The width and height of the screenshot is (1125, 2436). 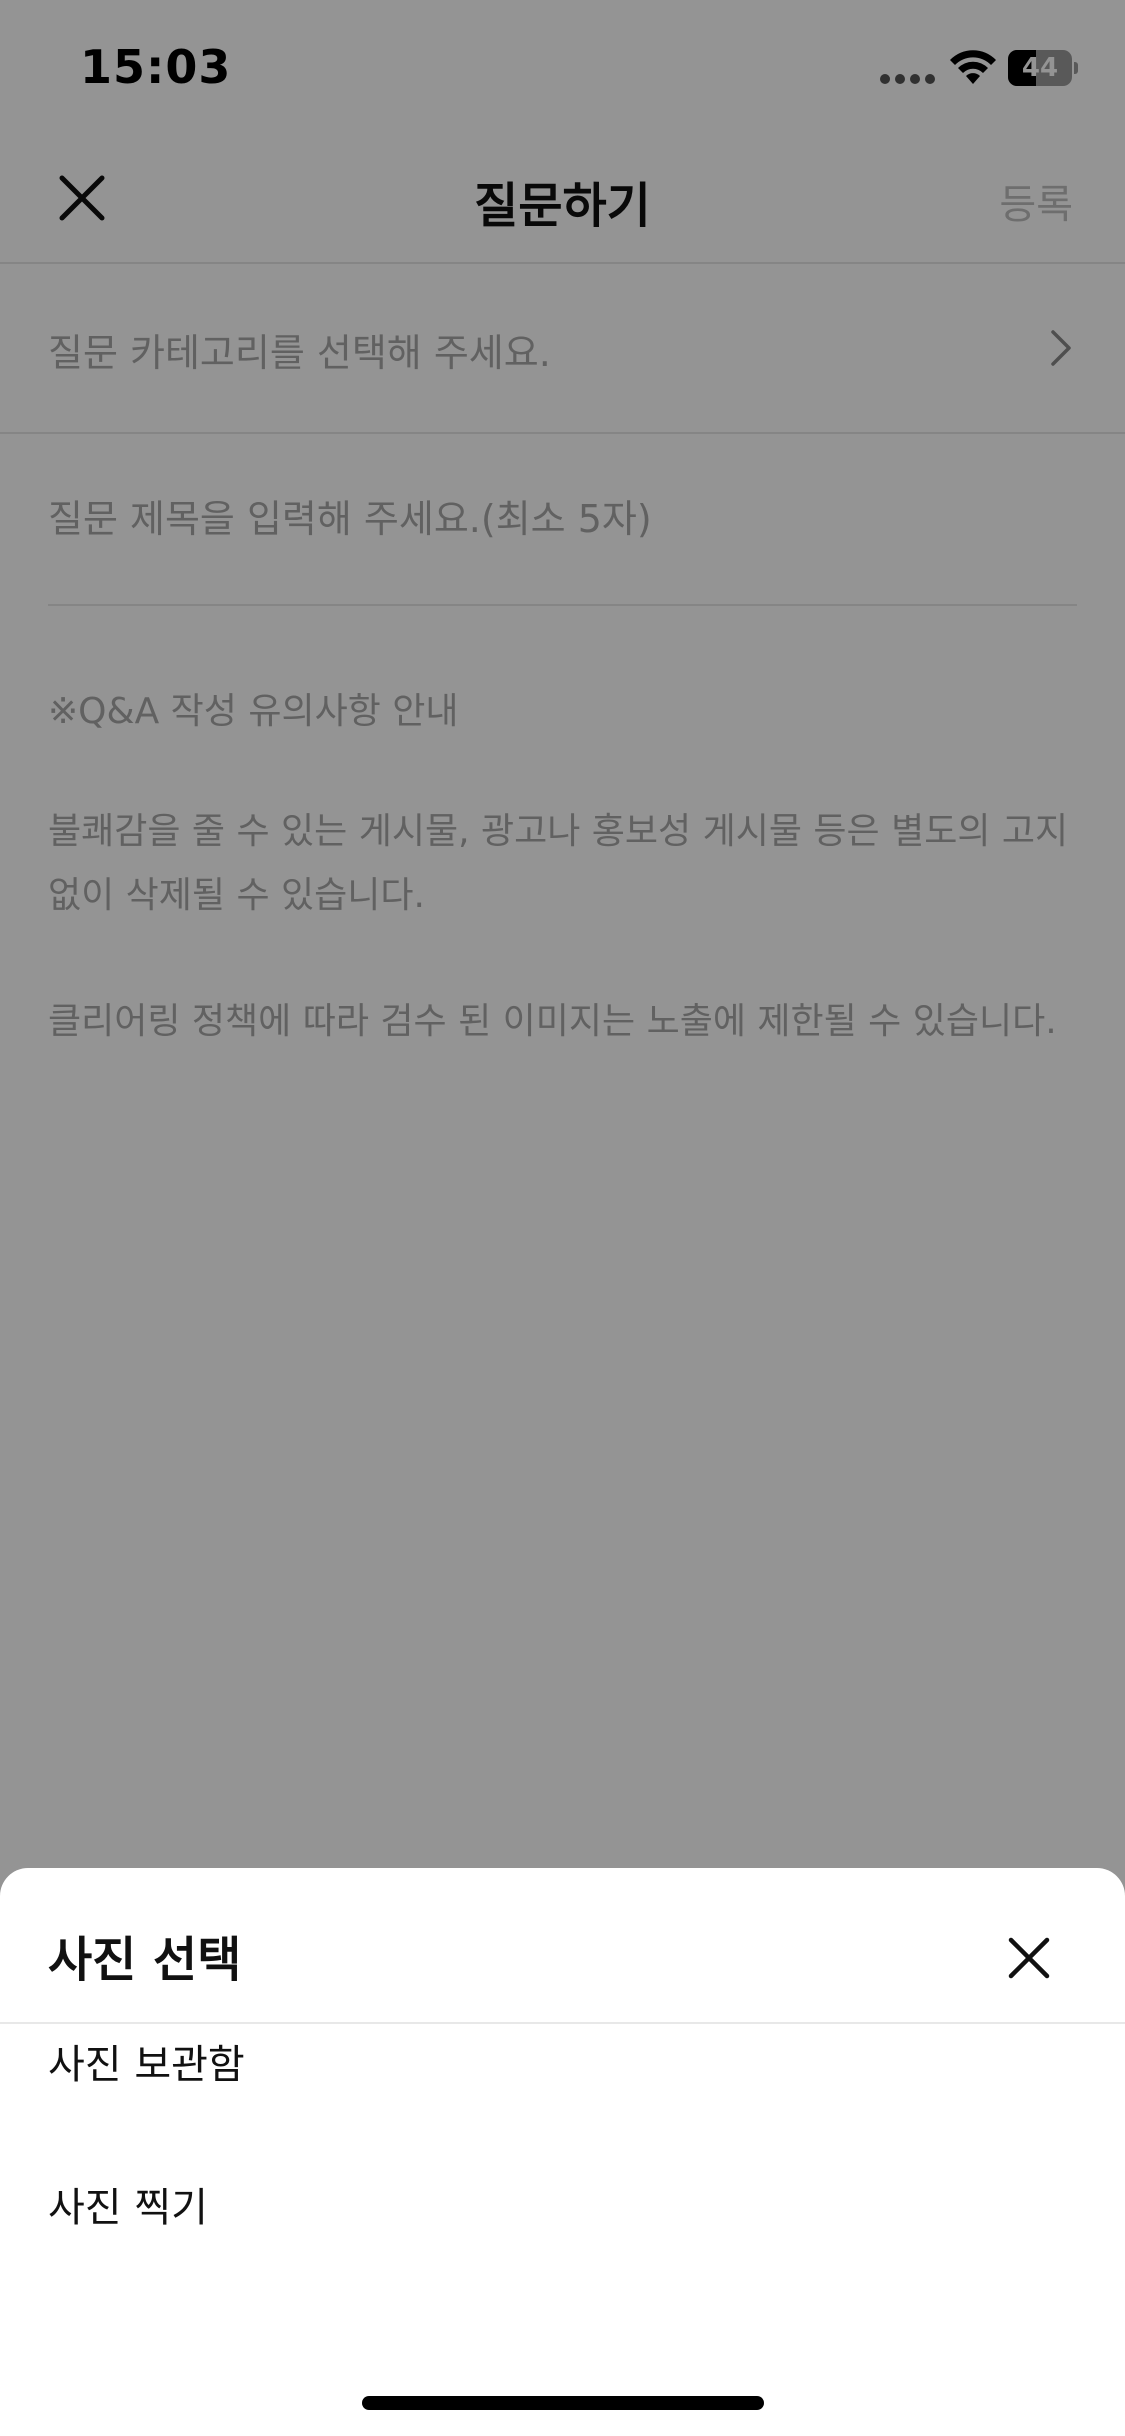 I want to click on take-photo-label: 사진 찍기, so click(x=128, y=2208).